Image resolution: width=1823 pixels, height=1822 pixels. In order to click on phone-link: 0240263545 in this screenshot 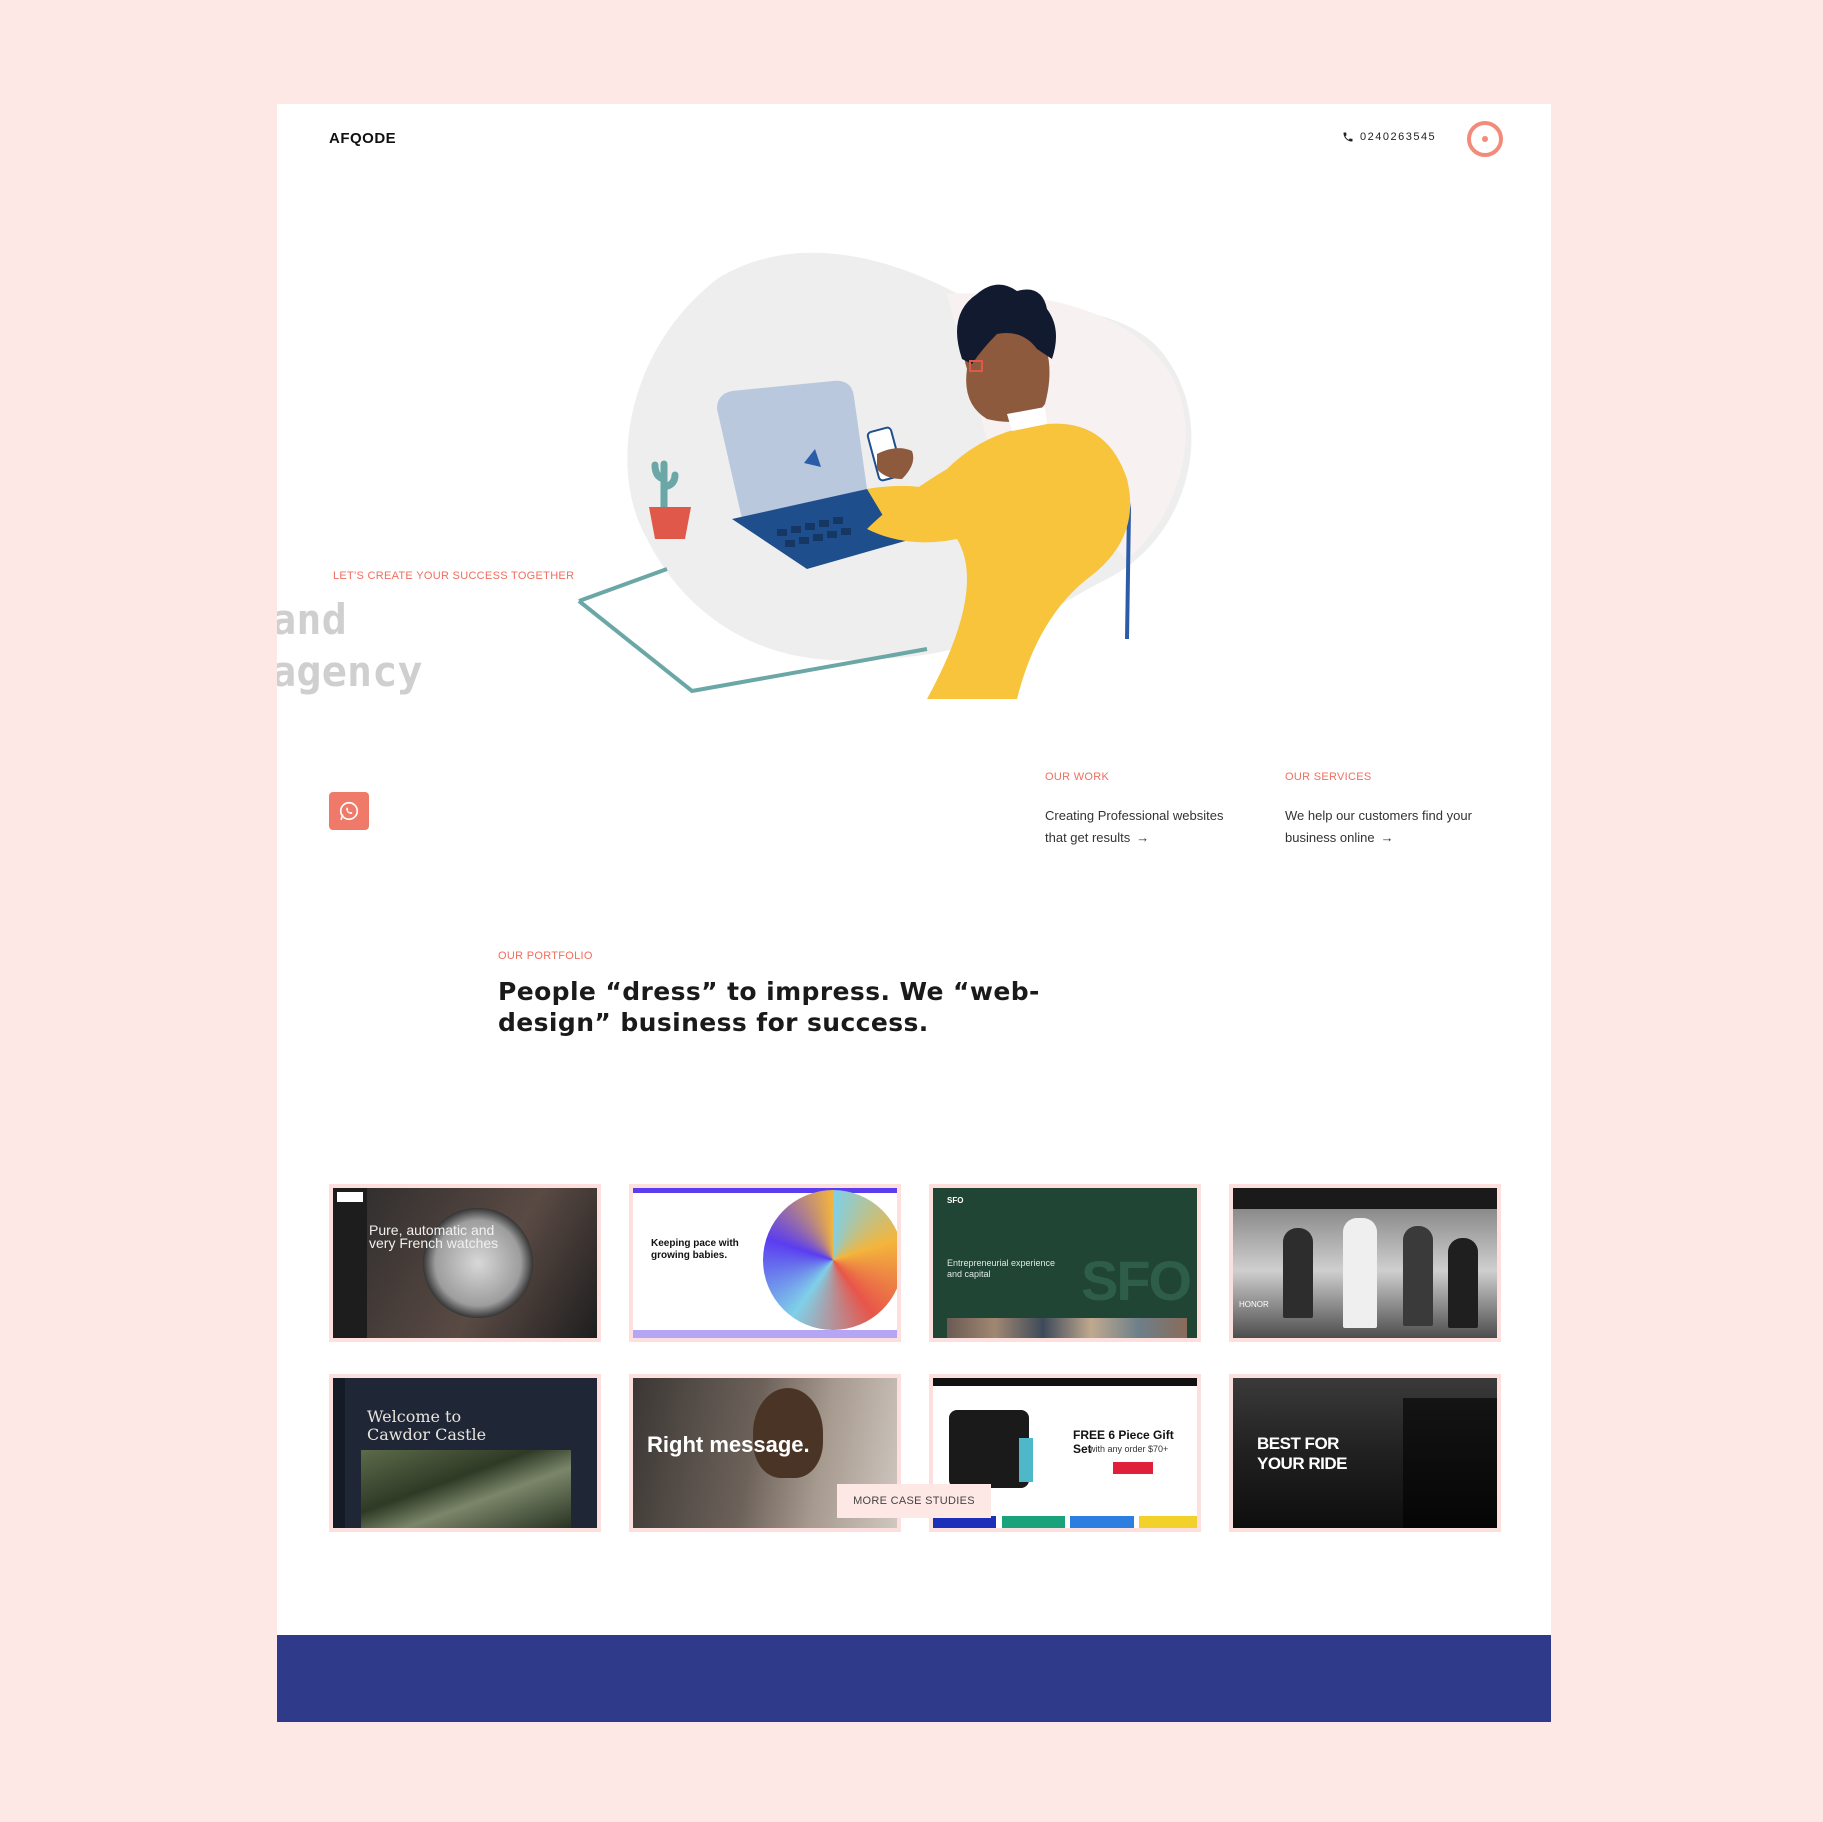, I will do `click(1389, 137)`.